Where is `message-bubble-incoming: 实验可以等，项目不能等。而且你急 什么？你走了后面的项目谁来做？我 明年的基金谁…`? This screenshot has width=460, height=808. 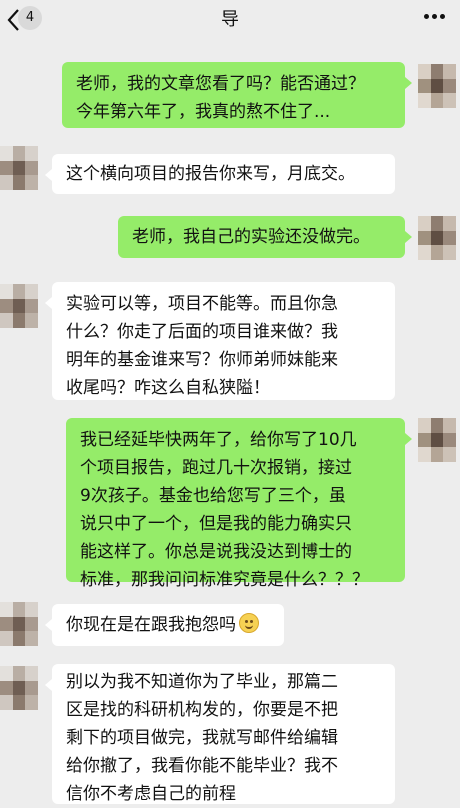 message-bubble-incoming: 实验可以等，项目不能等。而且你急 什么？你走了后面的项目谁来做？我 明年的基金谁… is located at coordinates (220, 341).